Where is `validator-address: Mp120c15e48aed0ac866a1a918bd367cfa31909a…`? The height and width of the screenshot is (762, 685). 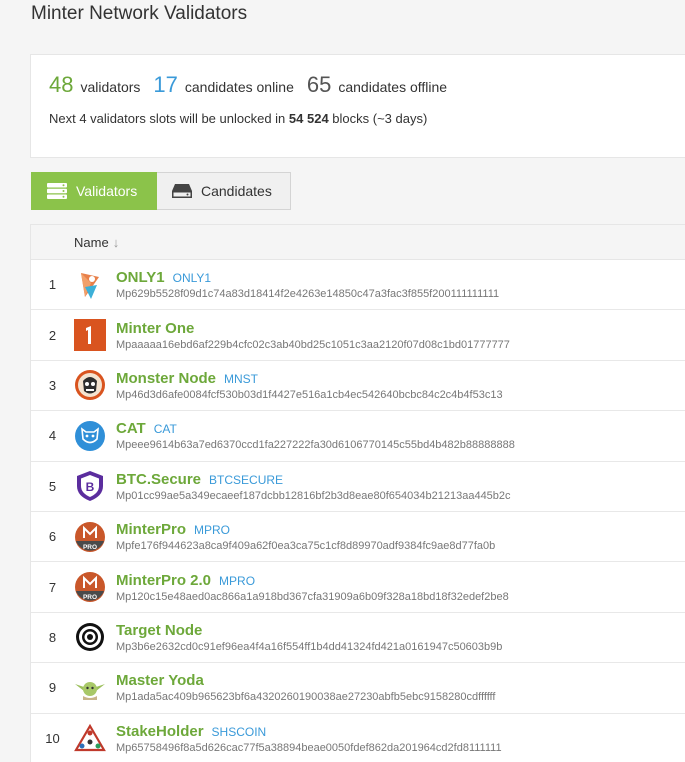
validator-address: Mp120c15e48aed0ac866a1a918bd367cfa31909a… is located at coordinates (312, 596).